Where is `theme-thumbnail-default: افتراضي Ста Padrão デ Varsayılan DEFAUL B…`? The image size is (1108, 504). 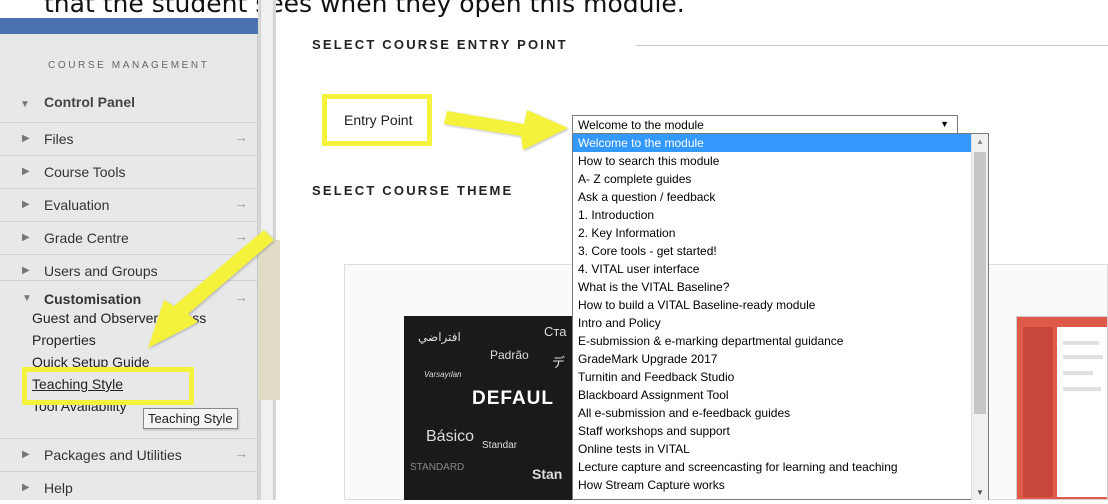
theme-thumbnail-default: افتراضي Ста Padrão デ Varsayılan DEFAUL B… is located at coordinates (489, 408).